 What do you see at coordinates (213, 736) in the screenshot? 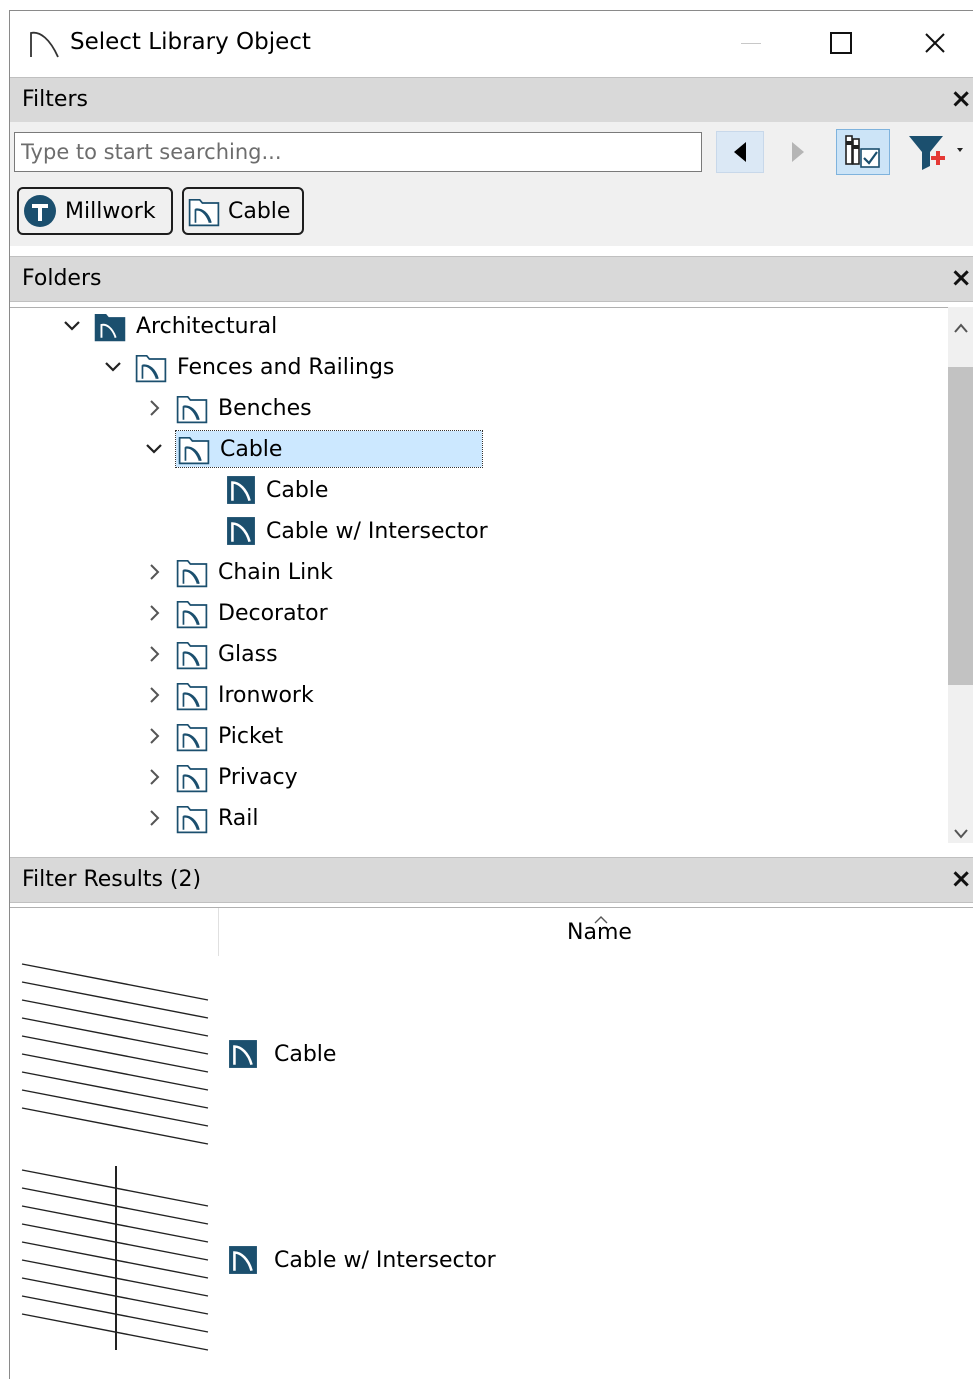
I see `tree-item-picket: Picket` at bounding box center [213, 736].